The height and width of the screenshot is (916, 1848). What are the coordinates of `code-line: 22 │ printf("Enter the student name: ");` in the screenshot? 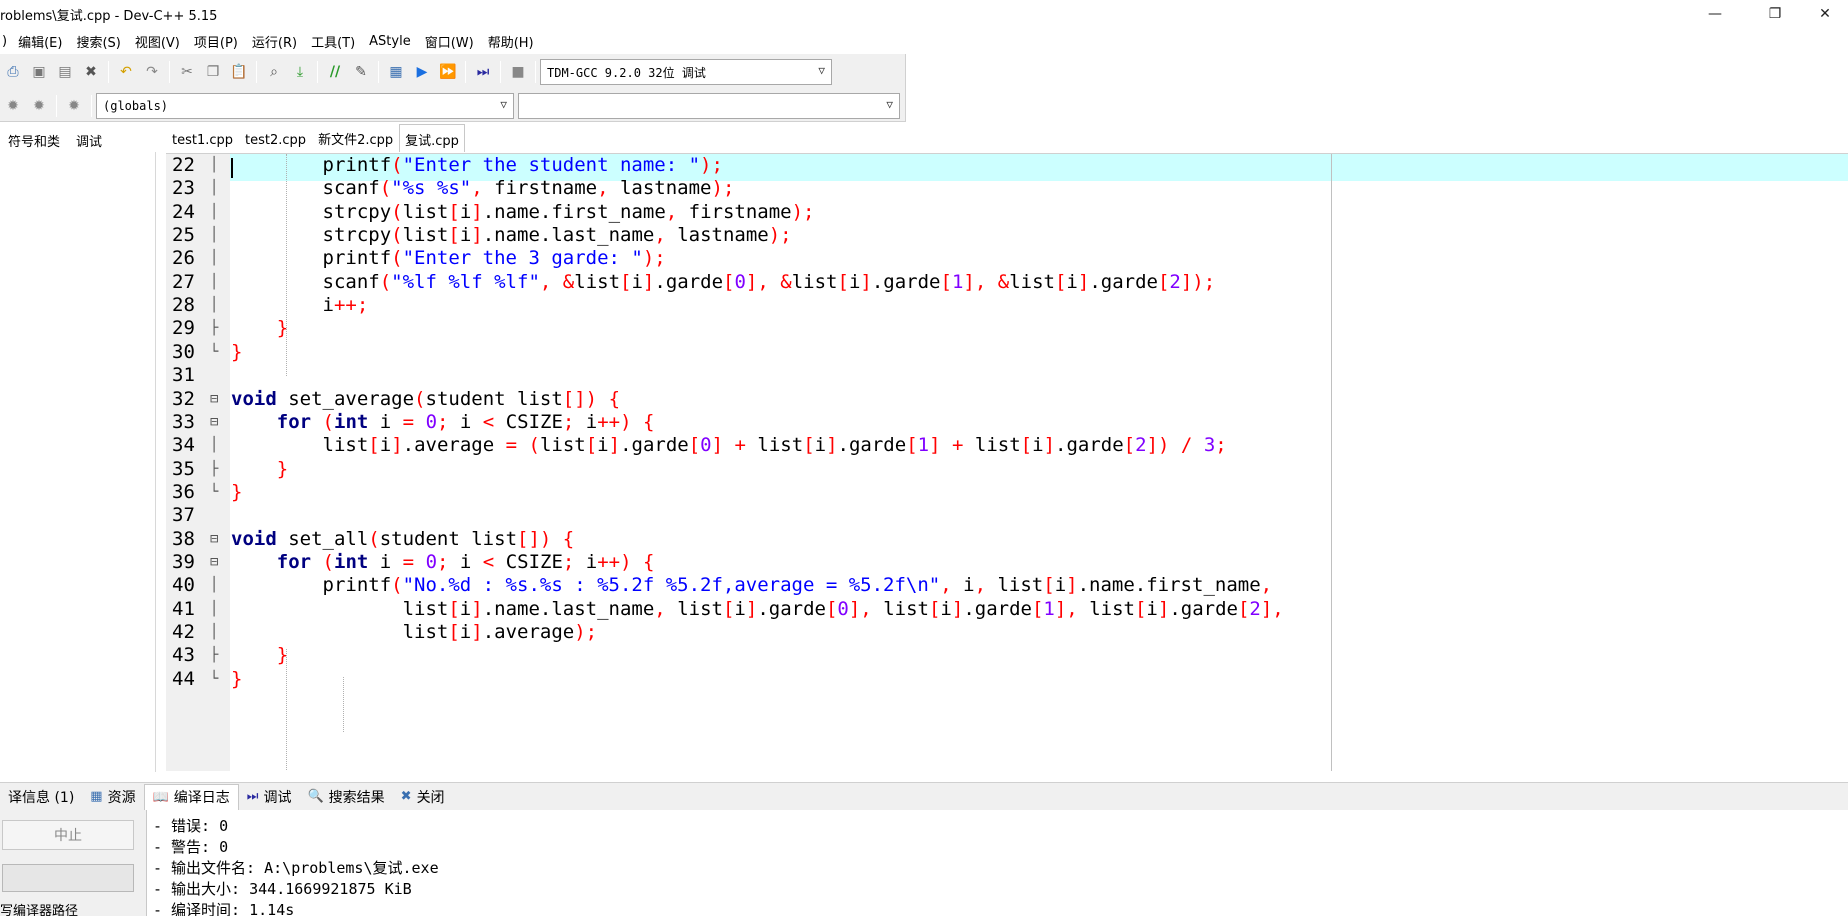 It's located at (1007, 165).